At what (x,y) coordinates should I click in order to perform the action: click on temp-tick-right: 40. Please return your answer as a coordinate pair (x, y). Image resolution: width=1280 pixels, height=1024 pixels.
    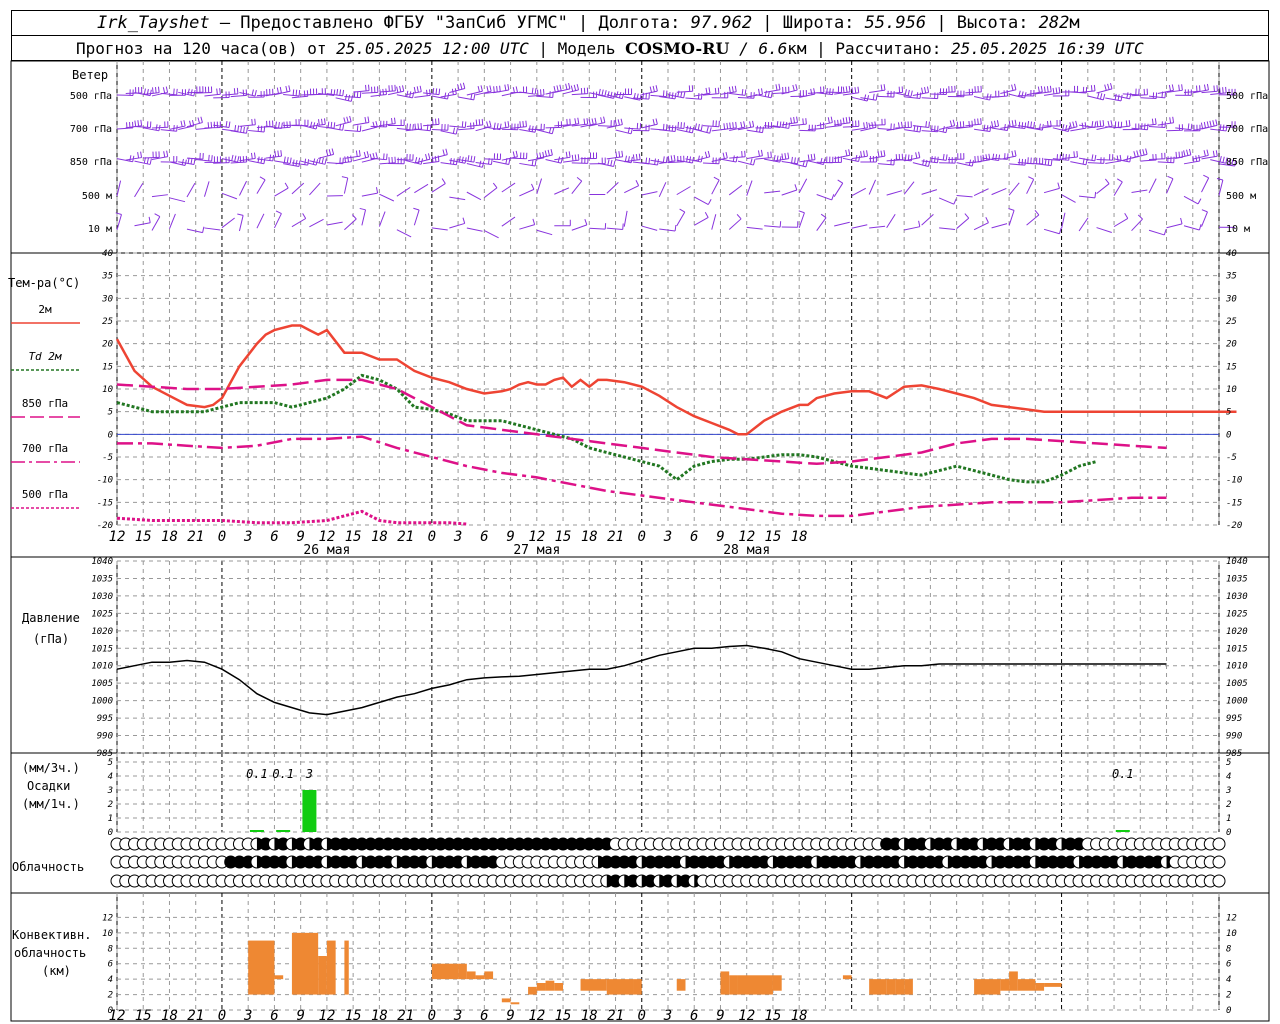
    Looking at the image, I should click on (1231, 254).